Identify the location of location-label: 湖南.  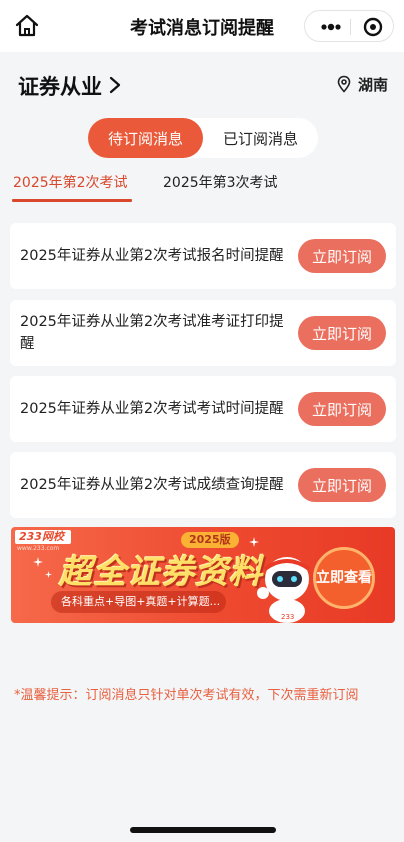
(372, 84).